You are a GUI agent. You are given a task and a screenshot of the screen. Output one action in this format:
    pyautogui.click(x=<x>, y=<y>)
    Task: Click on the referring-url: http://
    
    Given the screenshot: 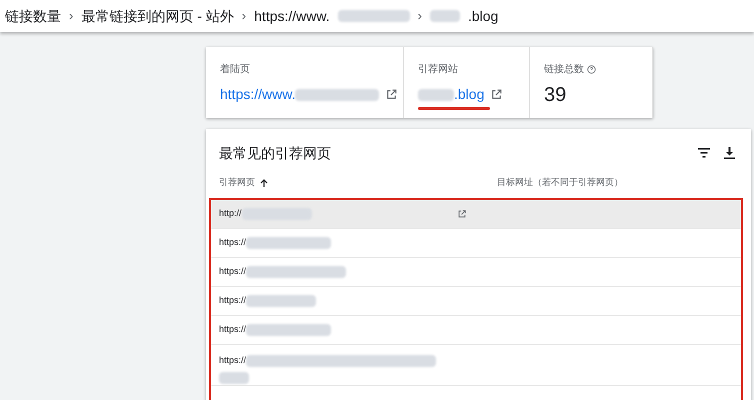 What is the action you would take?
    pyautogui.click(x=230, y=214)
    